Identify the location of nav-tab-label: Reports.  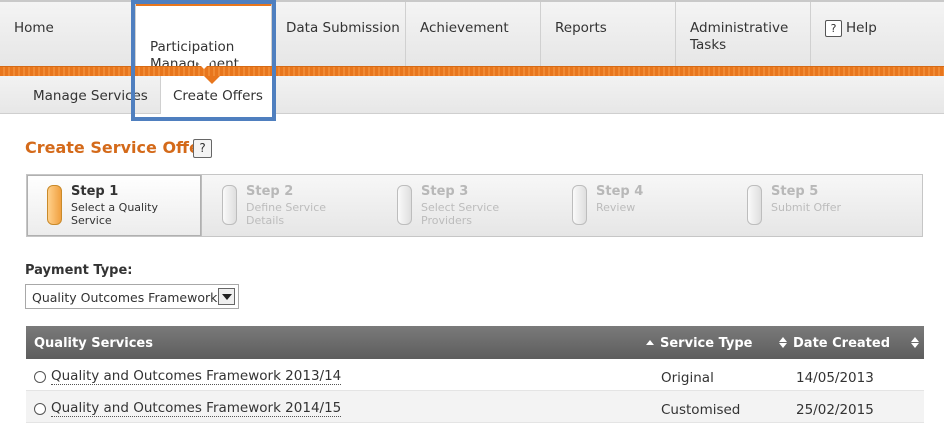
(581, 28).